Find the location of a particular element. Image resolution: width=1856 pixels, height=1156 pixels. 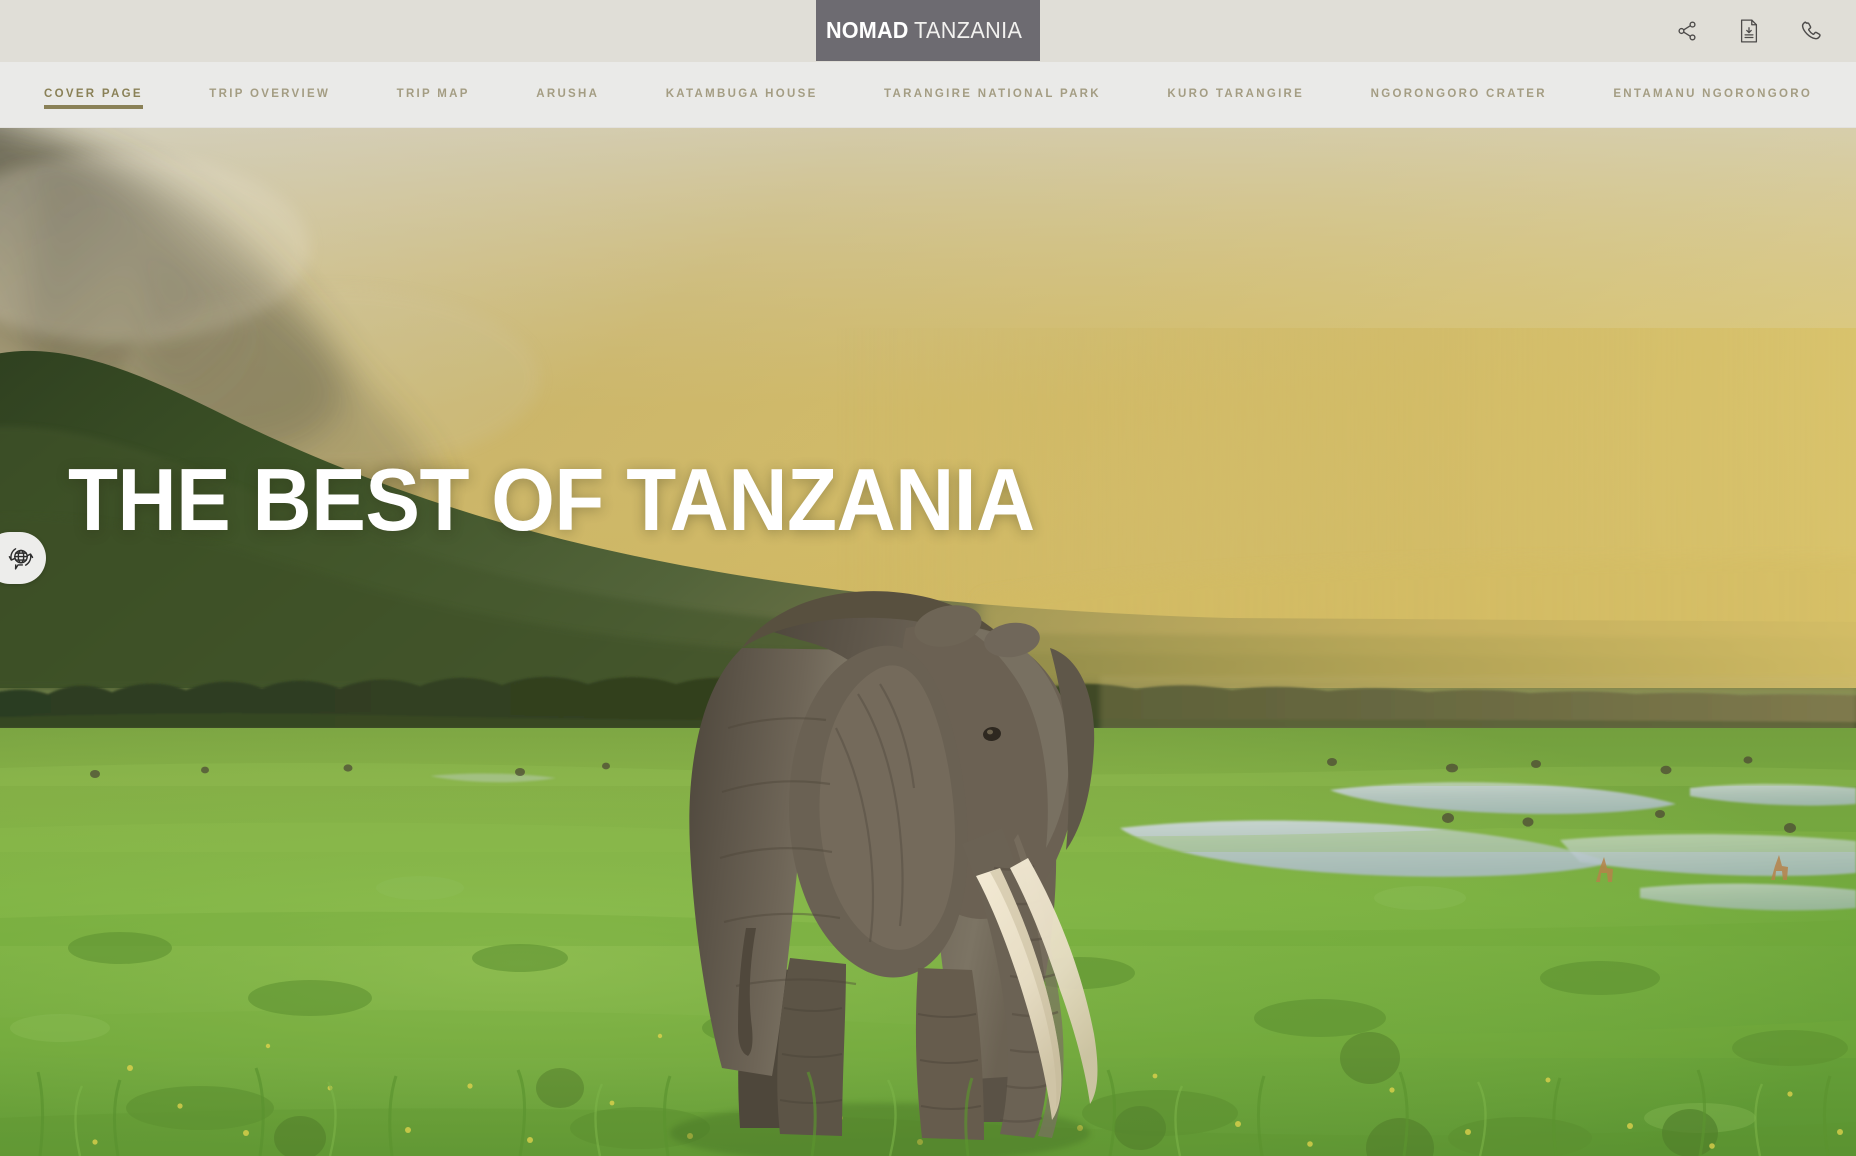

header-action-group is located at coordinates (1749, 31).